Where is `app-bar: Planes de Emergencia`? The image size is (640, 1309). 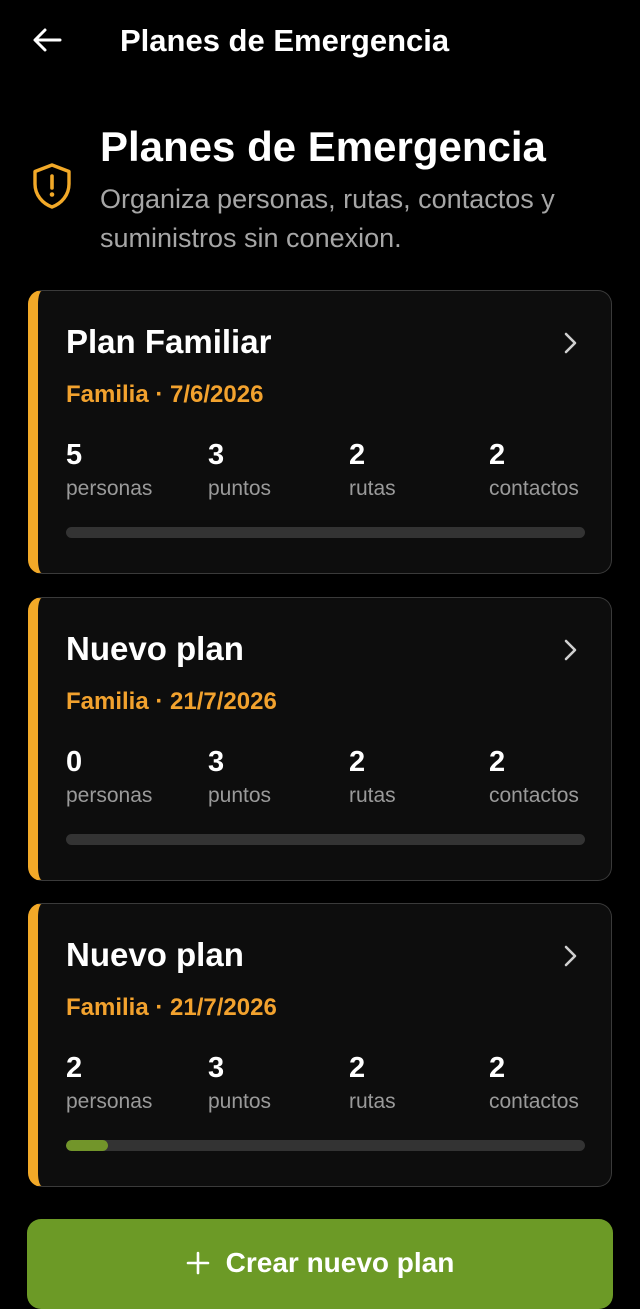
app-bar: Planes de Emergencia is located at coordinates (320, 41).